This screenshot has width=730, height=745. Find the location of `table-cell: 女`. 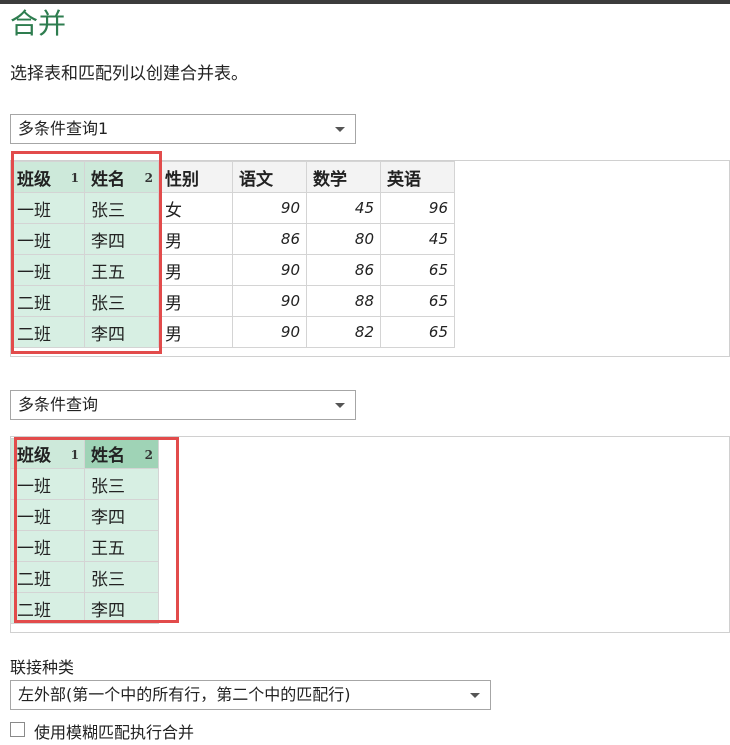

table-cell: 女 is located at coordinates (195, 208).